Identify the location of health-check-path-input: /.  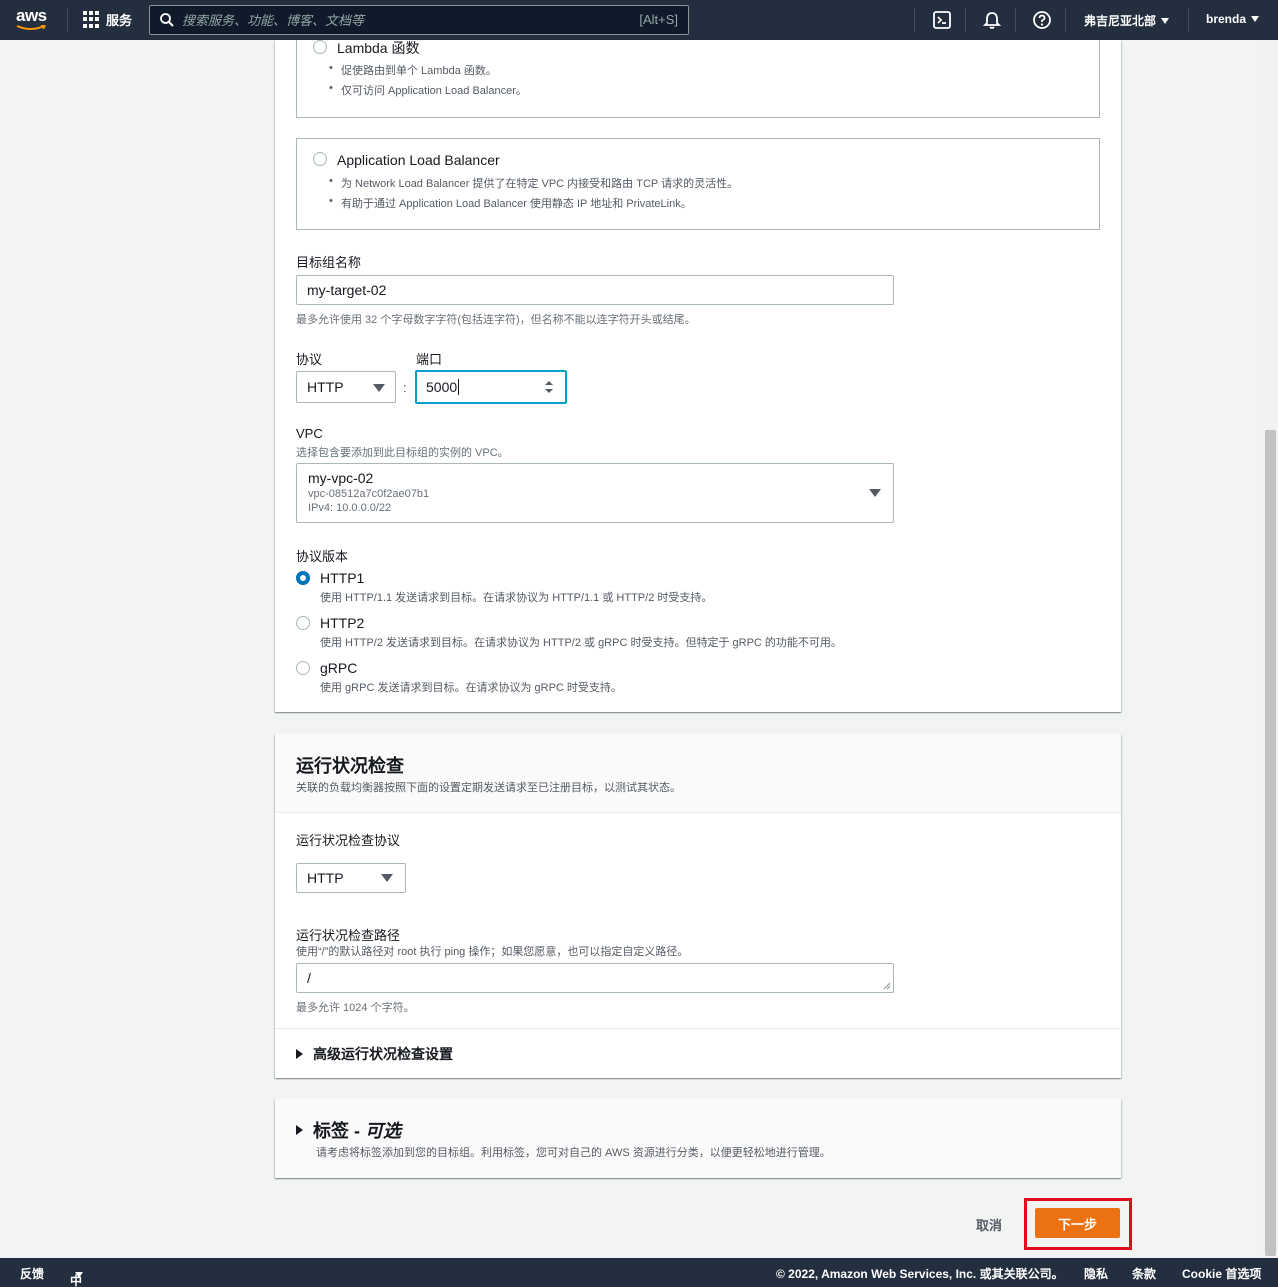
(595, 978).